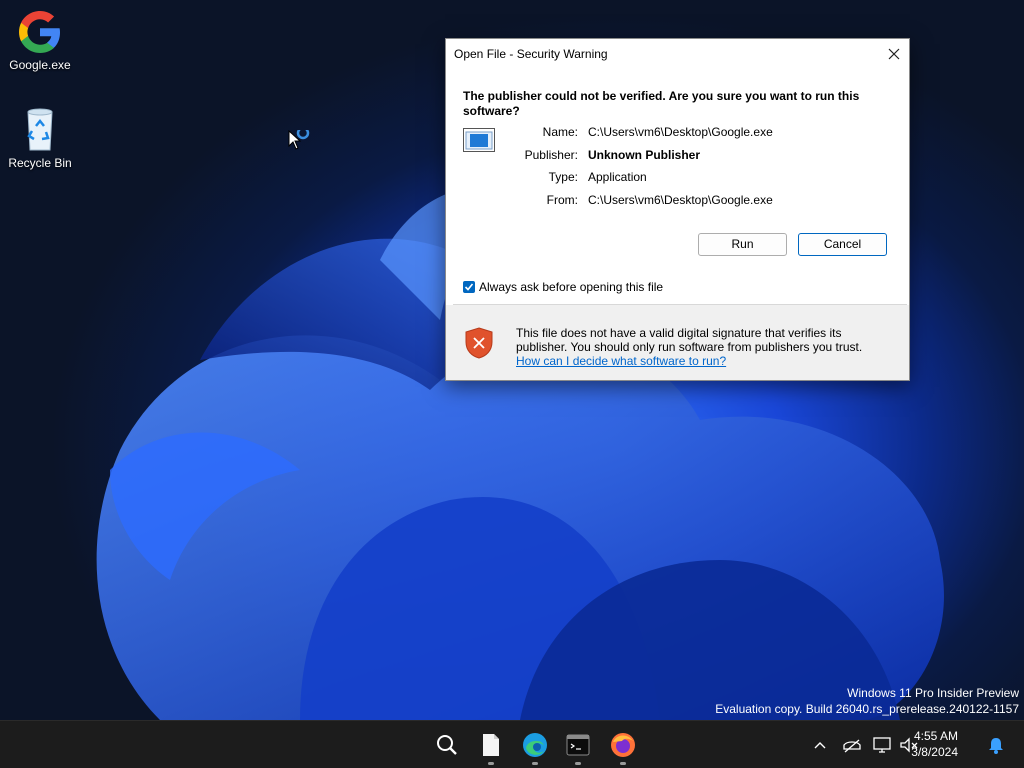 This screenshot has height=768, width=1024. I want to click on run-button: Run, so click(742, 244).